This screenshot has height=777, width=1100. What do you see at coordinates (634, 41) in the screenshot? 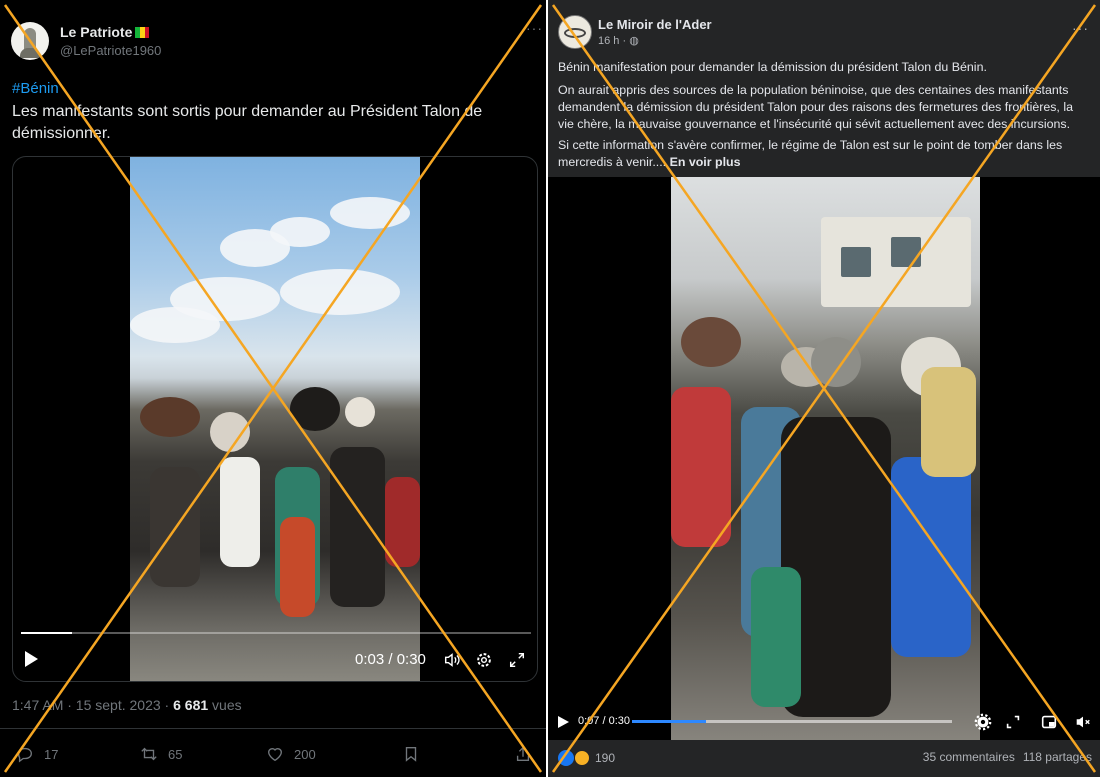
I see `globe-icon: ◍` at bounding box center [634, 41].